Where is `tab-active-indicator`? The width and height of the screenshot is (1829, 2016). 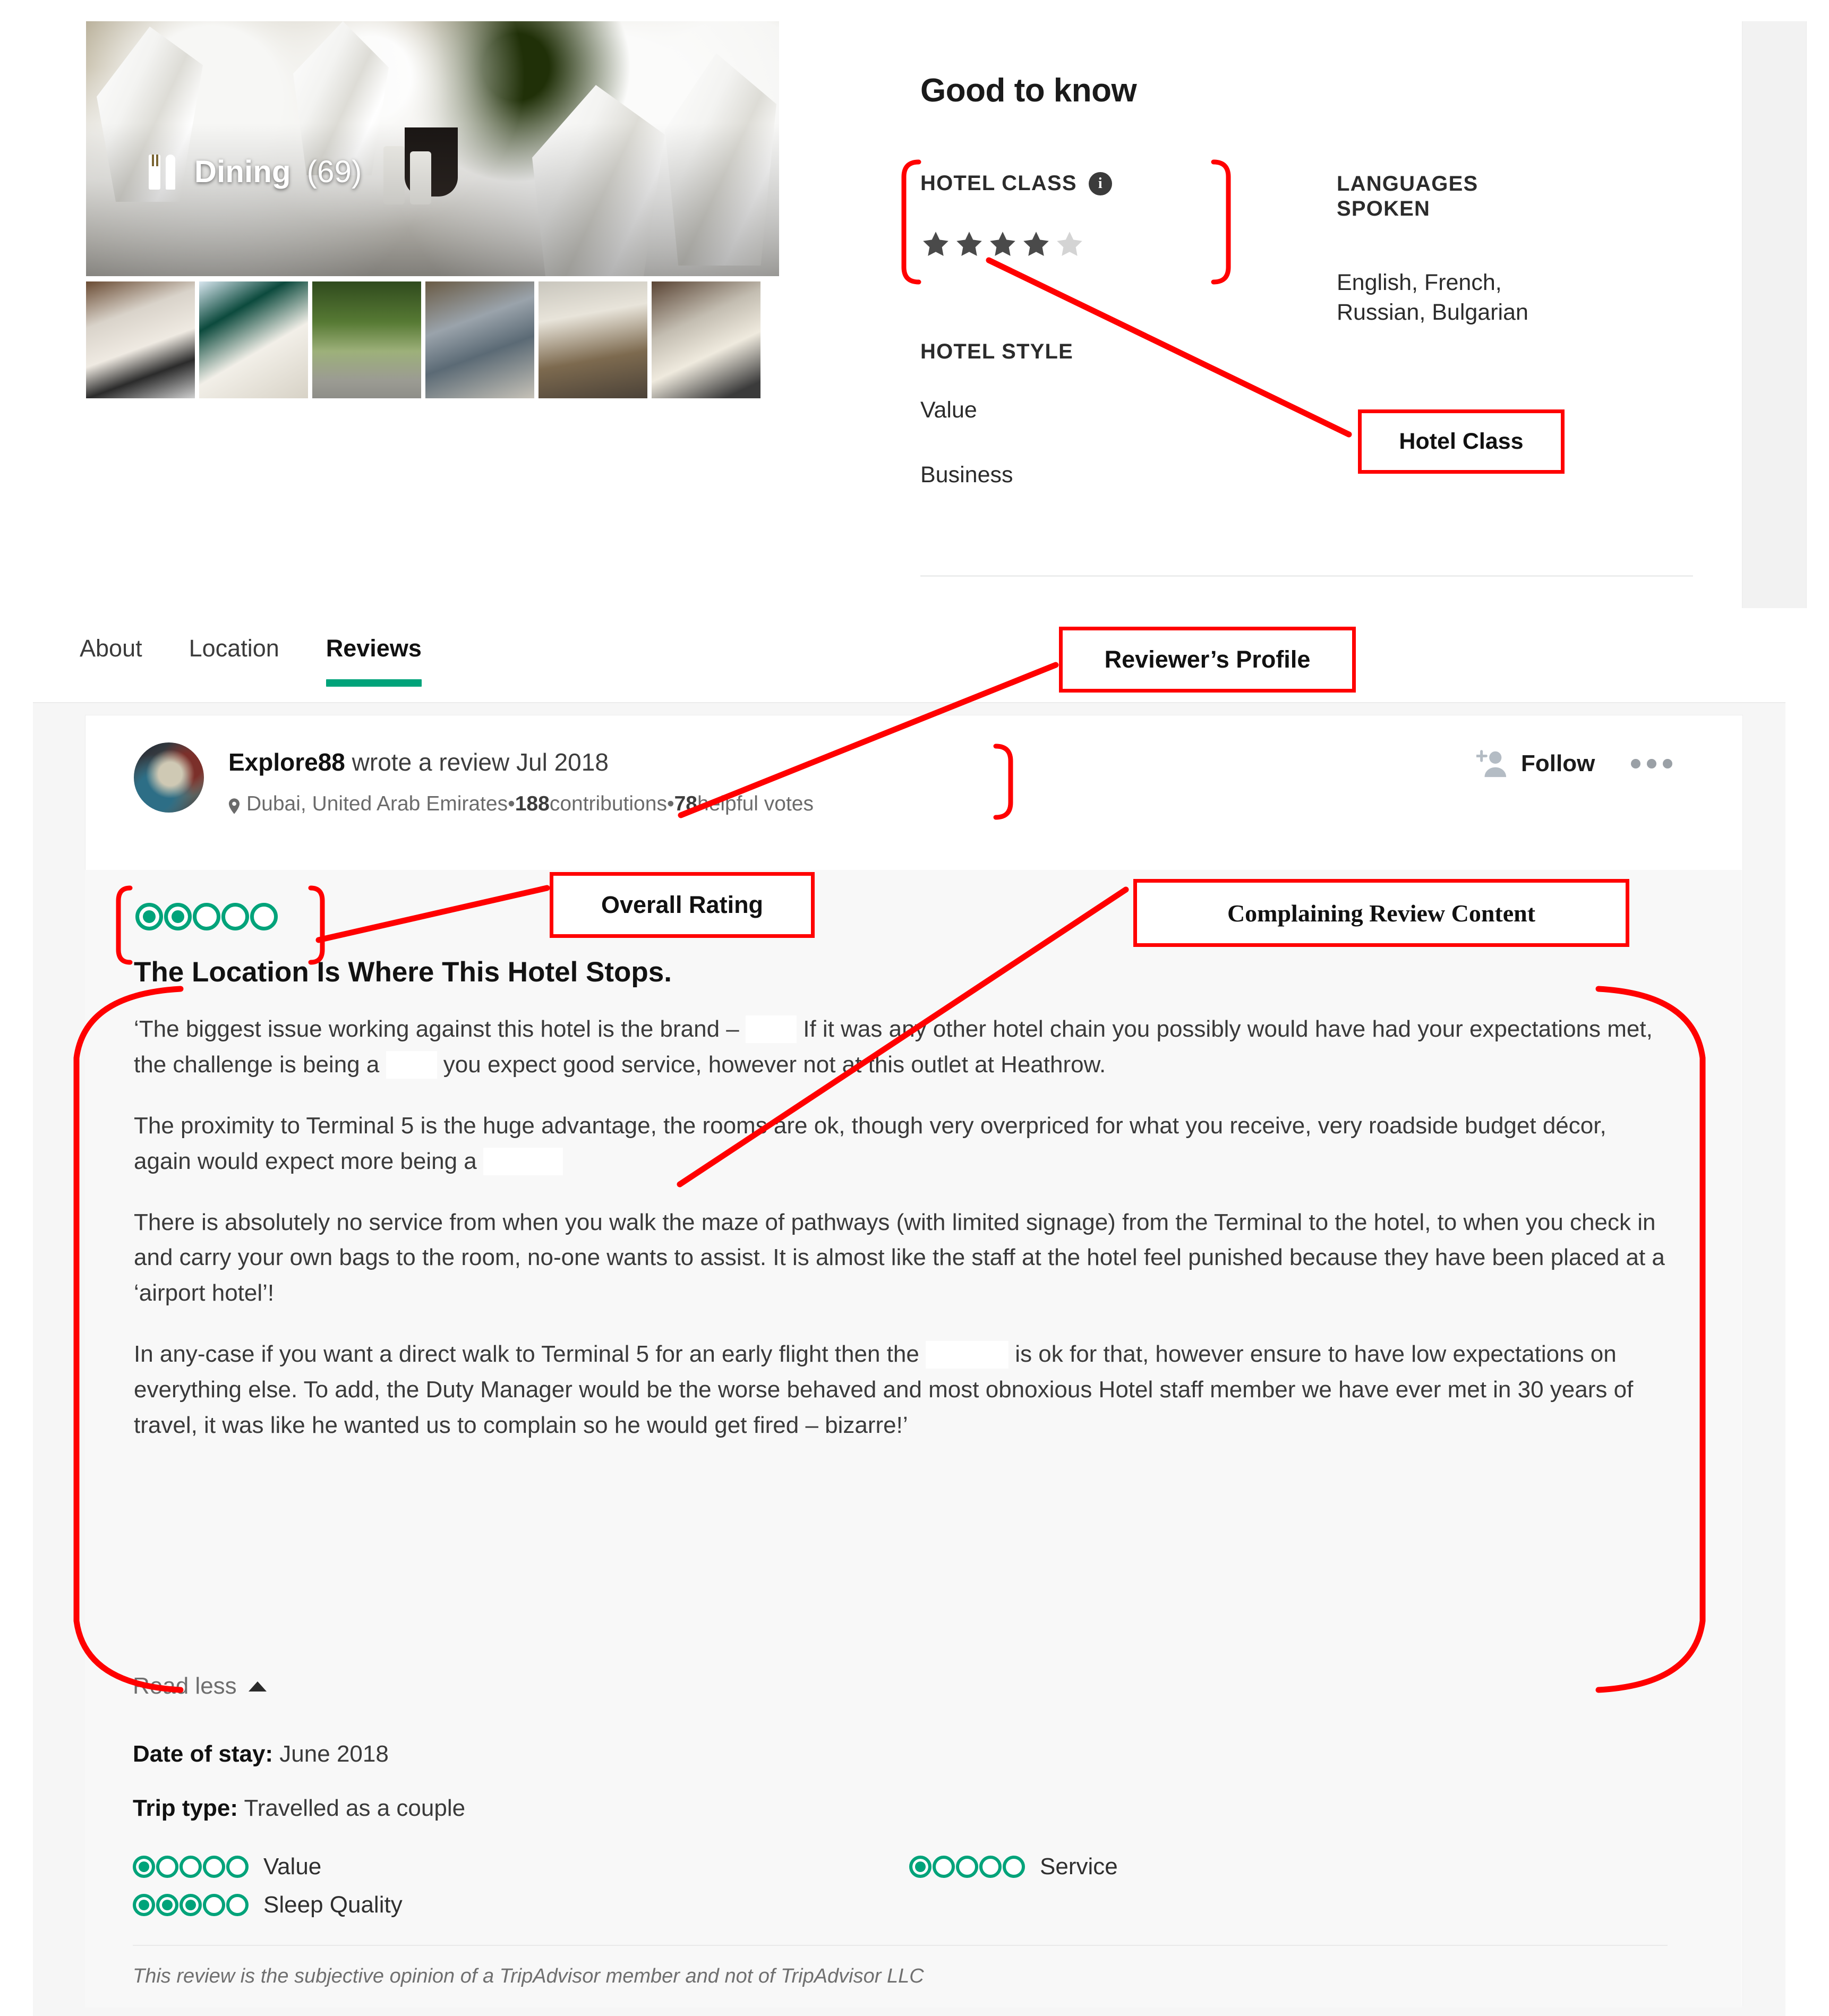 tab-active-indicator is located at coordinates (374, 683).